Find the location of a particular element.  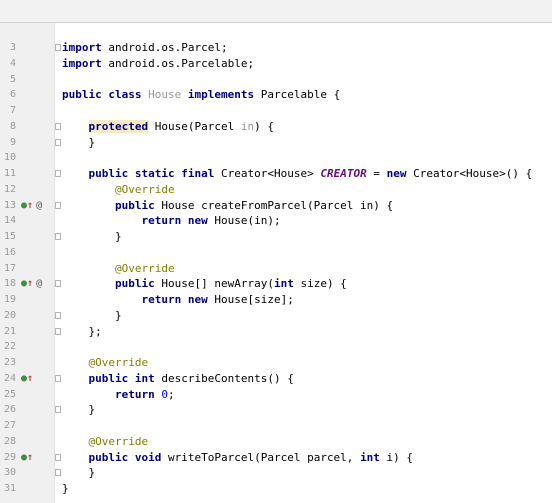

code-text: protected House(Parcel in) { is located at coordinates (181, 126).